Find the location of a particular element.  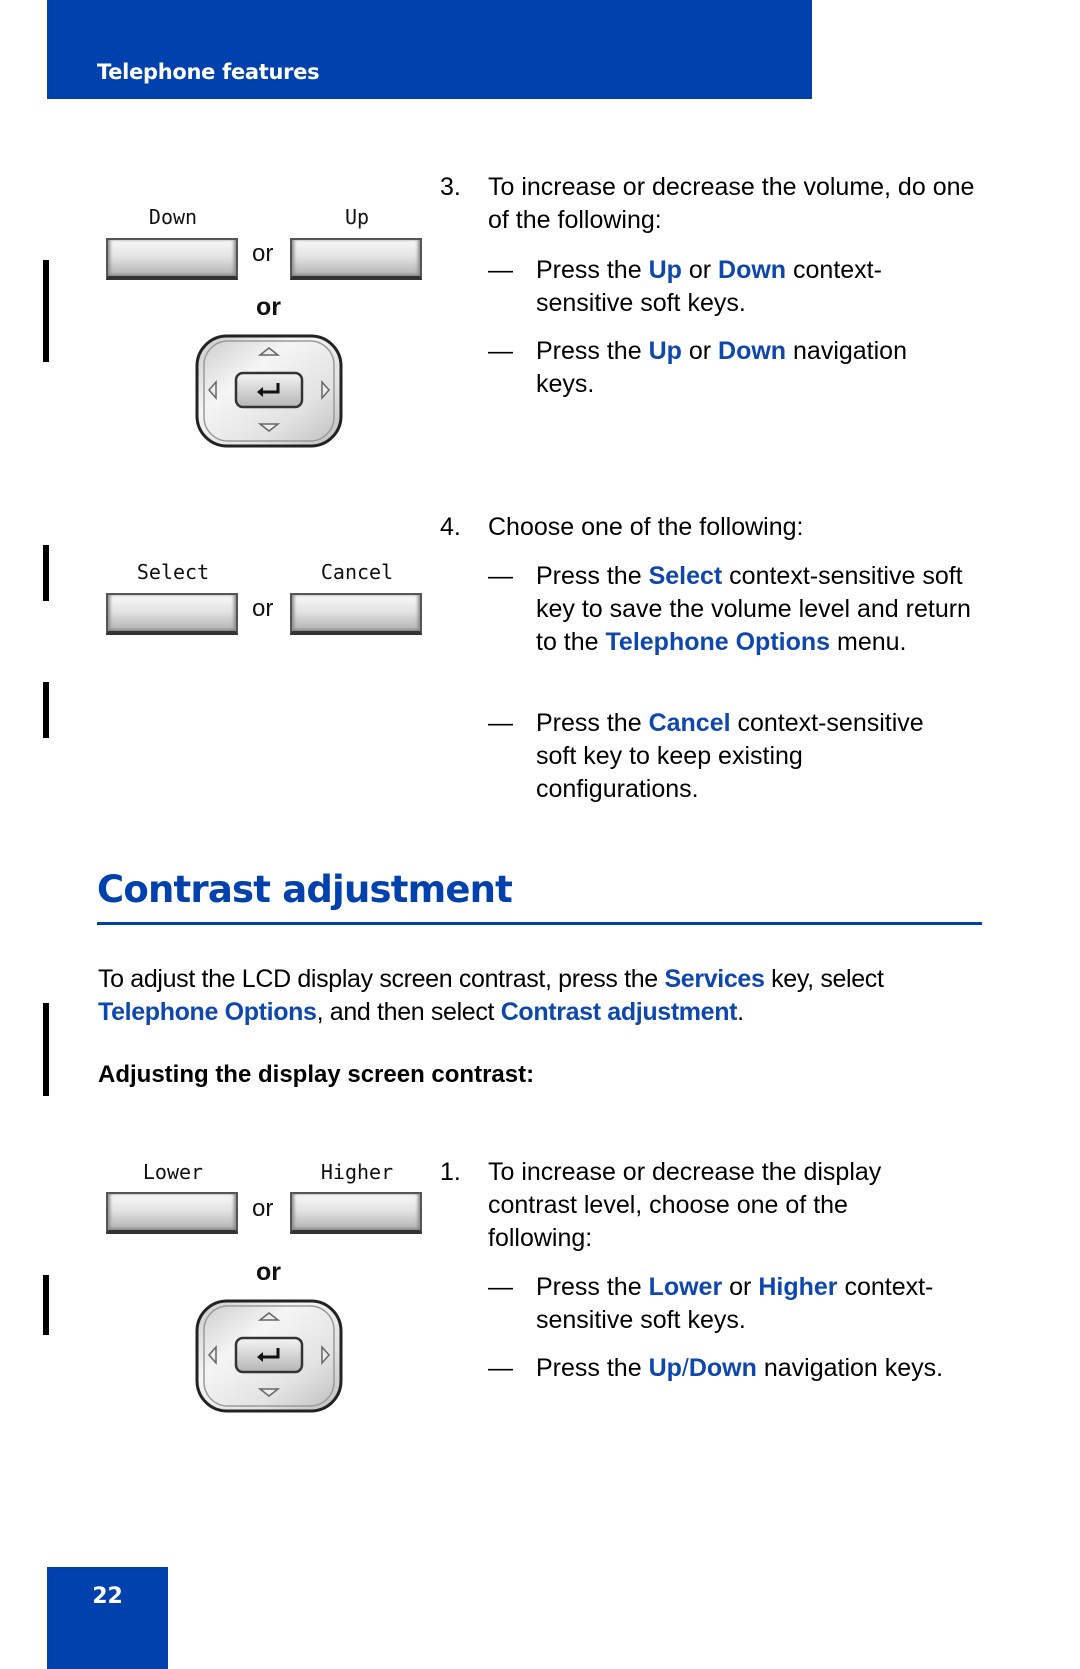

highlight-higher: Higher is located at coordinates (798, 1287).